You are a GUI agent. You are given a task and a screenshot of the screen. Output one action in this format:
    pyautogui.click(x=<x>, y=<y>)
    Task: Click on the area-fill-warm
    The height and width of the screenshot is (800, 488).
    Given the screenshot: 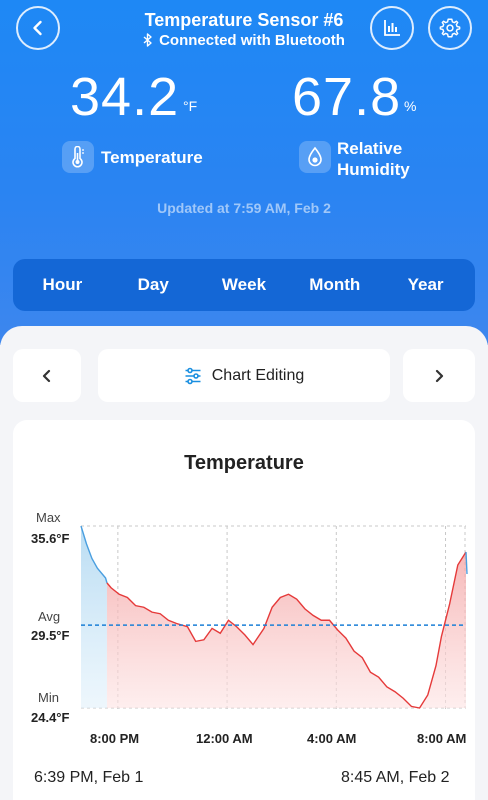 What is the action you would take?
    pyautogui.click(x=286, y=630)
    